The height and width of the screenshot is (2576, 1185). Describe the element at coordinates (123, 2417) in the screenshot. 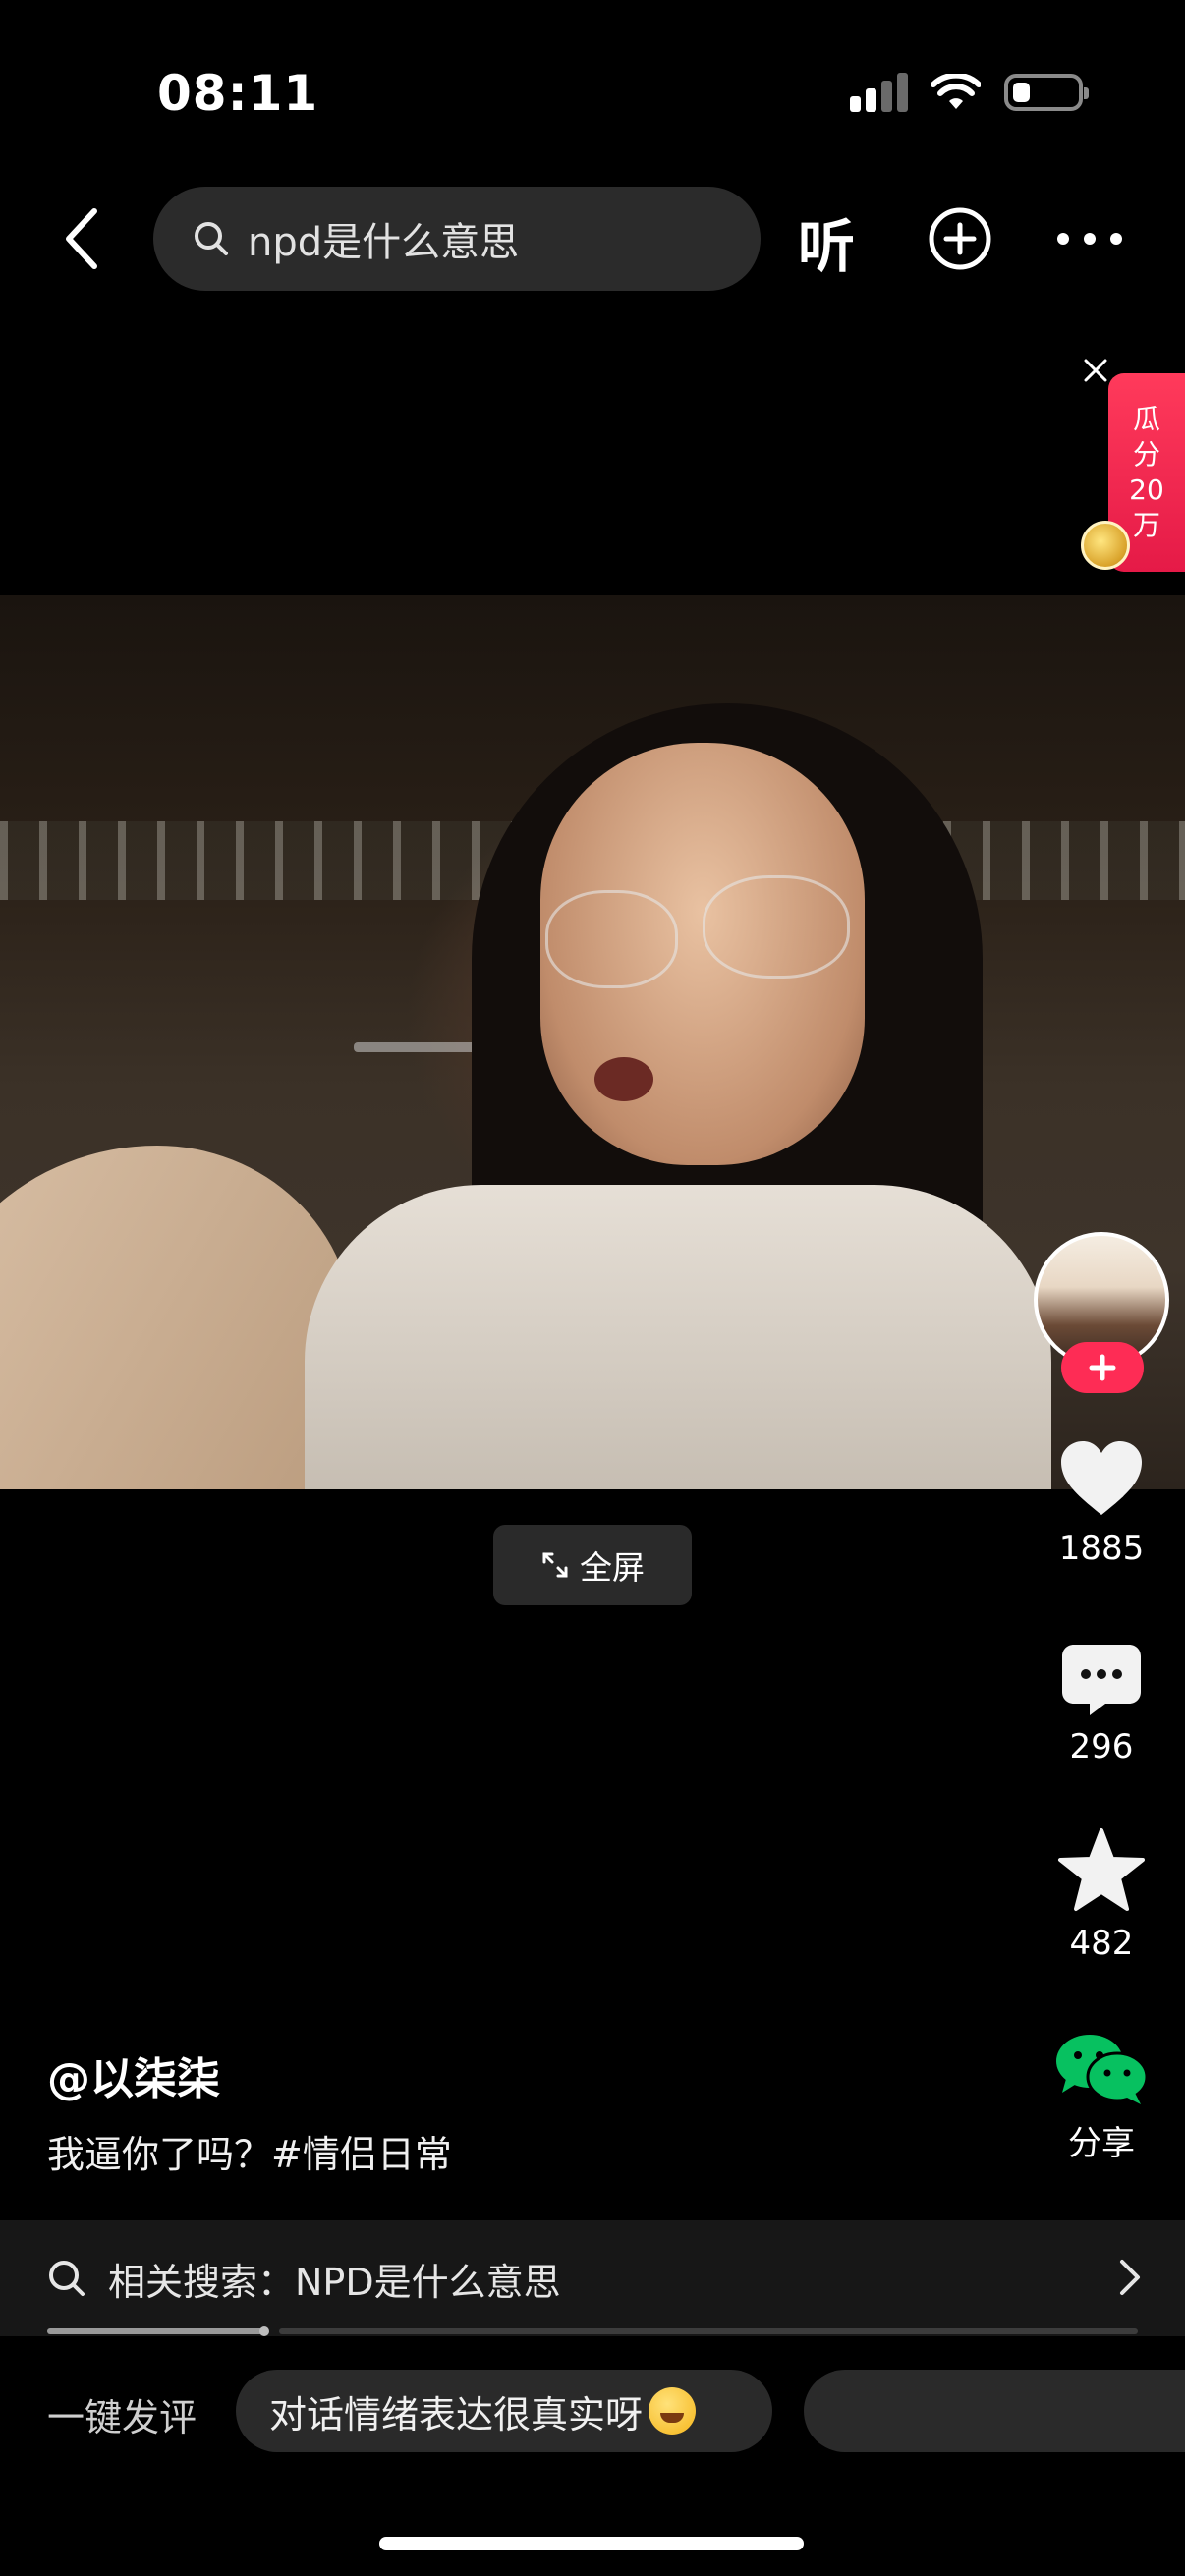

I see `quick-comment-label: 一键发评` at that location.